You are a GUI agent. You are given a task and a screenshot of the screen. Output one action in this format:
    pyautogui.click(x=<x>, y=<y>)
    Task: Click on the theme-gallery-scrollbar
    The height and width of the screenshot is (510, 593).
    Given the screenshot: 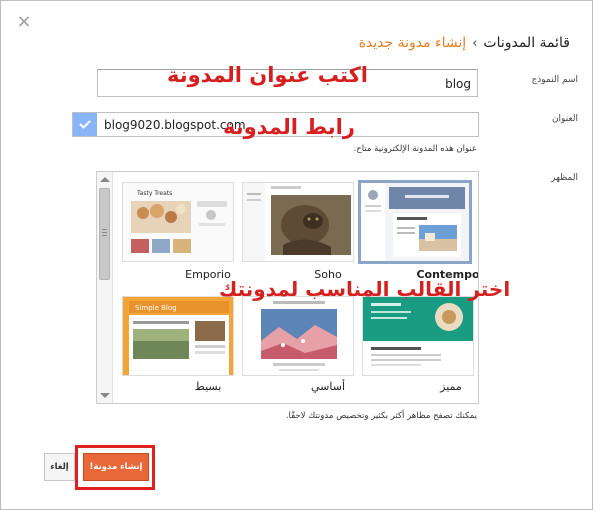 What is the action you would take?
    pyautogui.click(x=105, y=287)
    